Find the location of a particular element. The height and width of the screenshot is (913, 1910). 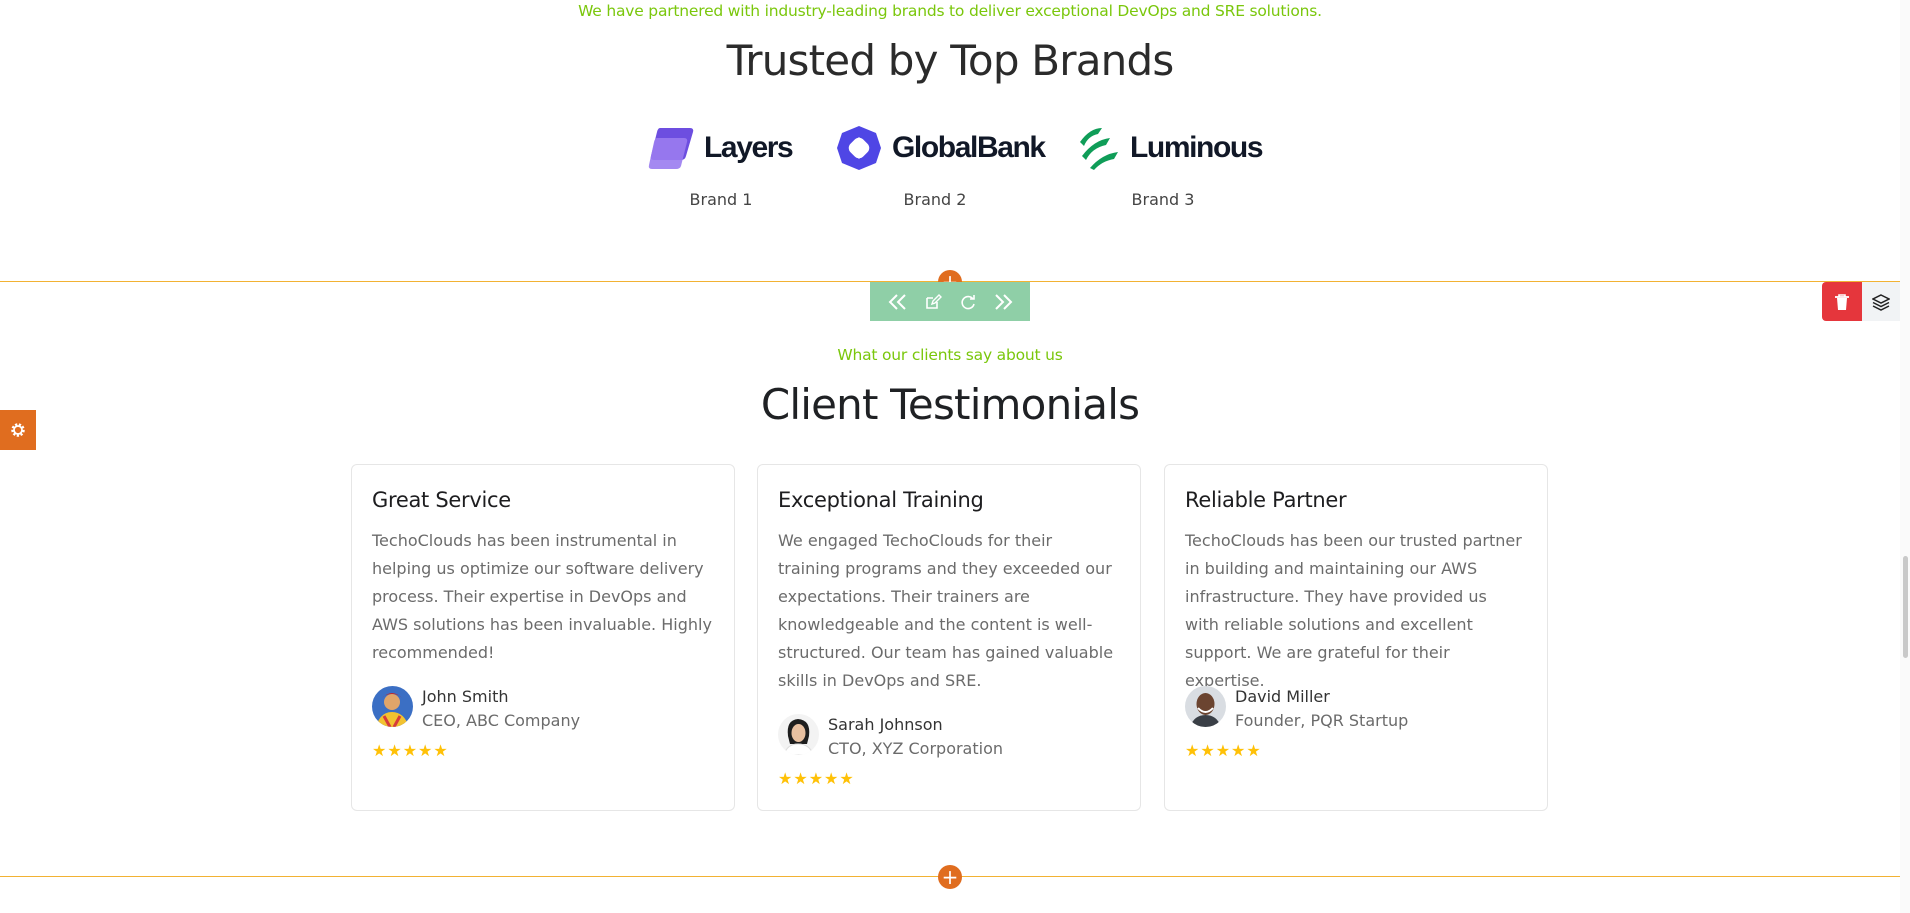

testimonials-title: Client Testimonials is located at coordinates (950, 404).